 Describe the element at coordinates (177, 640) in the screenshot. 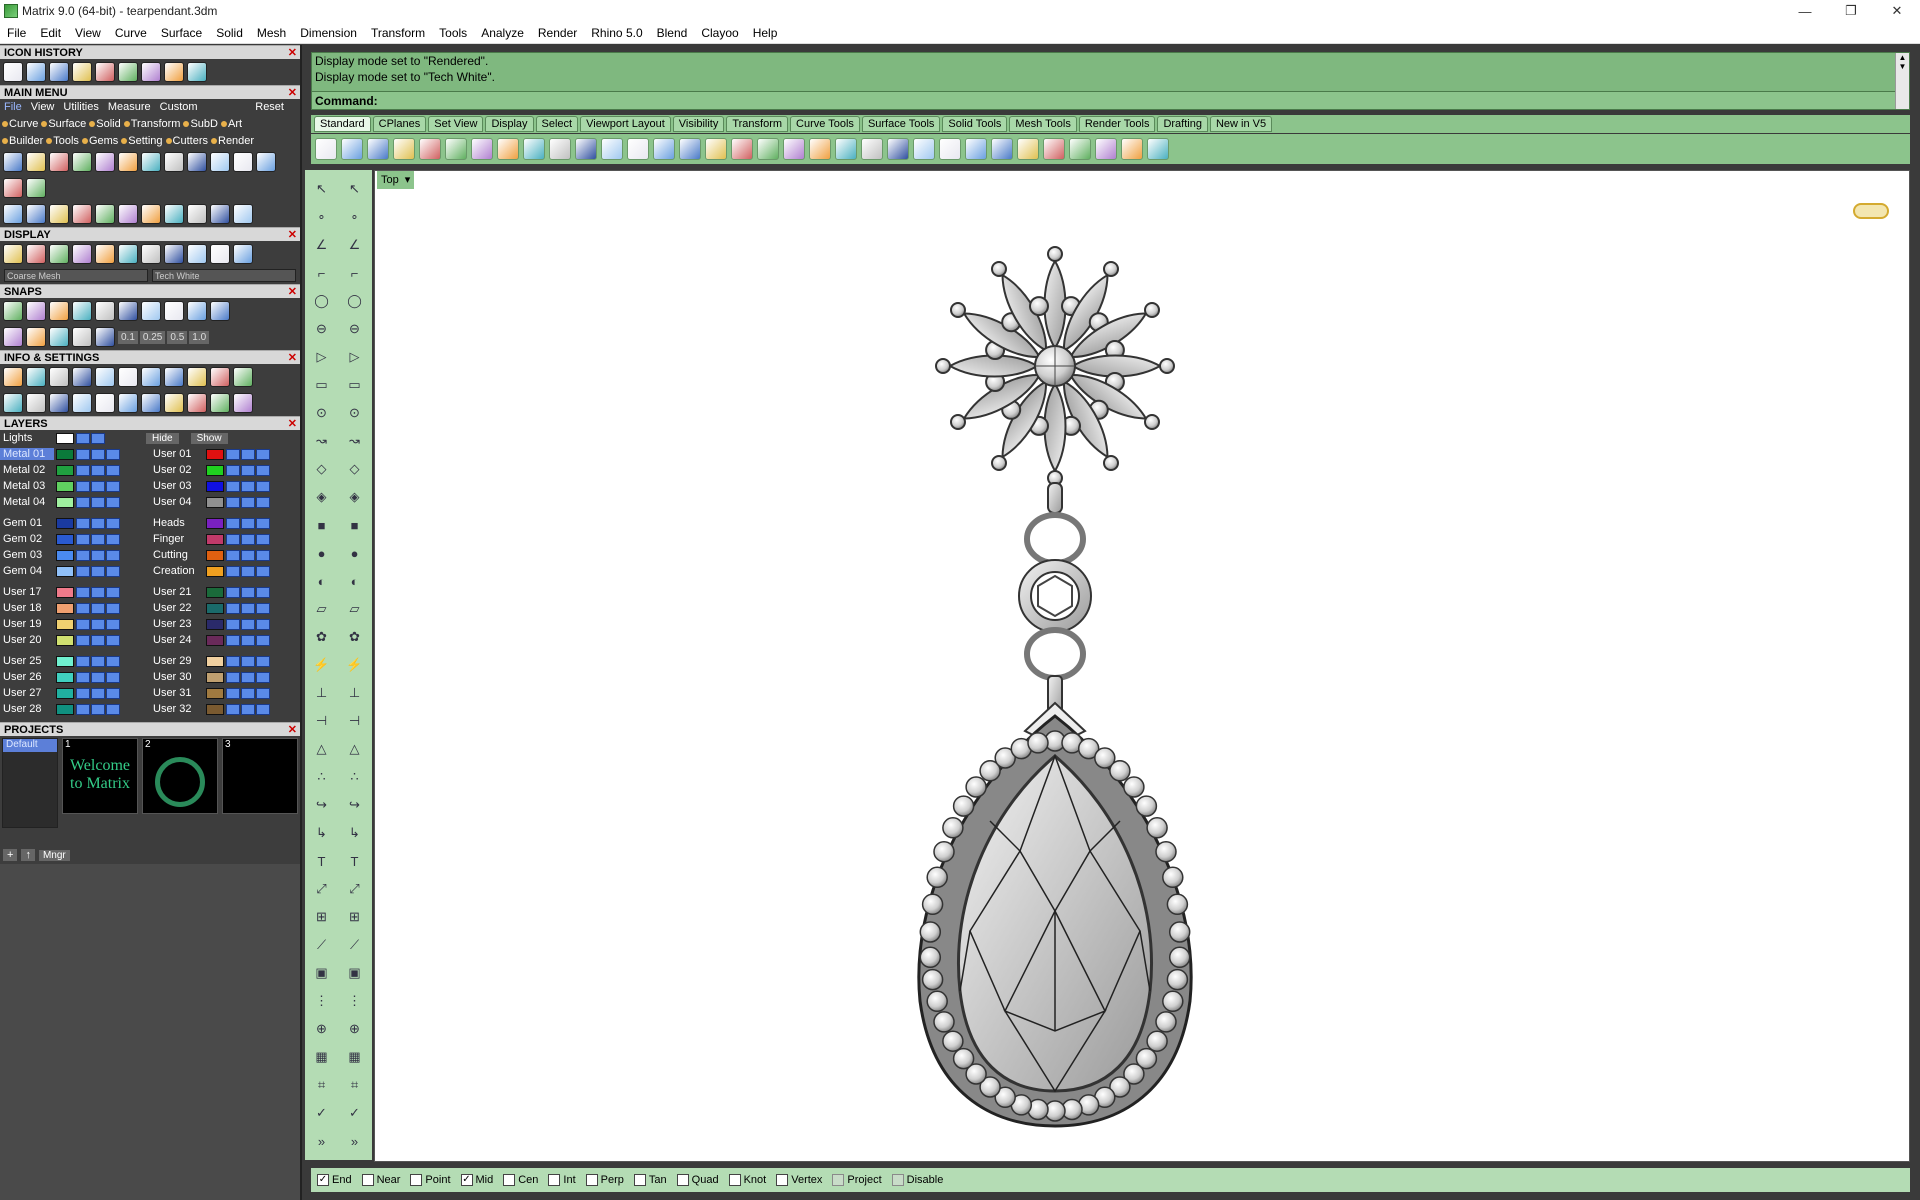

I see `layer-name: User 24` at that location.